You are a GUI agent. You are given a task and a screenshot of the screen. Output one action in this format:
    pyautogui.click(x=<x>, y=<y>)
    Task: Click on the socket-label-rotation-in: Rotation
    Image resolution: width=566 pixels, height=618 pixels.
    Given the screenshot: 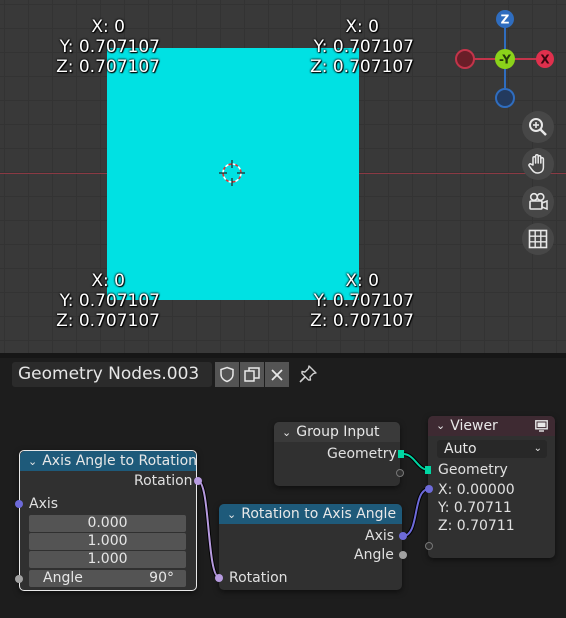 What is the action you would take?
    pyautogui.click(x=258, y=578)
    